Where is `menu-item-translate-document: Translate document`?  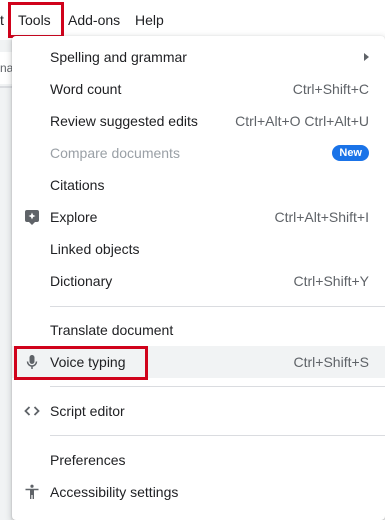 menu-item-translate-document: Translate document is located at coordinates (198, 330).